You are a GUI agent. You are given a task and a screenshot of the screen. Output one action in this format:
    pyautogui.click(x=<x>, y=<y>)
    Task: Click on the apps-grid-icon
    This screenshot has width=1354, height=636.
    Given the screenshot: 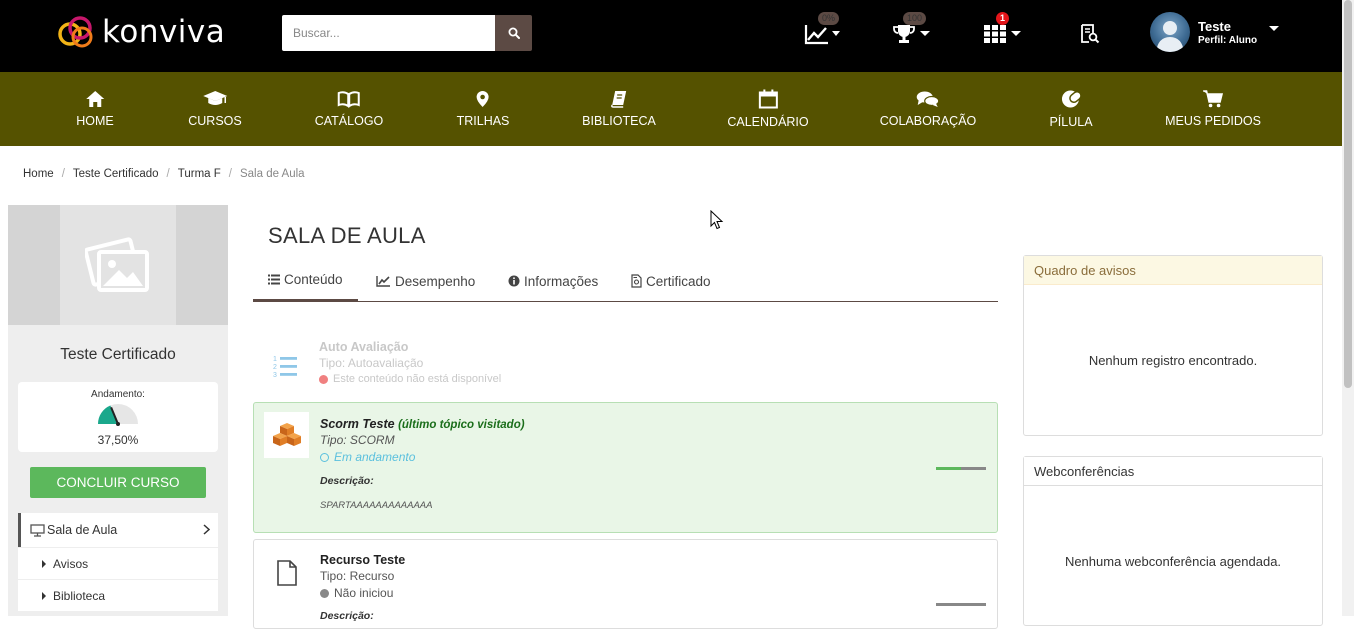 What is the action you would take?
    pyautogui.click(x=995, y=34)
    